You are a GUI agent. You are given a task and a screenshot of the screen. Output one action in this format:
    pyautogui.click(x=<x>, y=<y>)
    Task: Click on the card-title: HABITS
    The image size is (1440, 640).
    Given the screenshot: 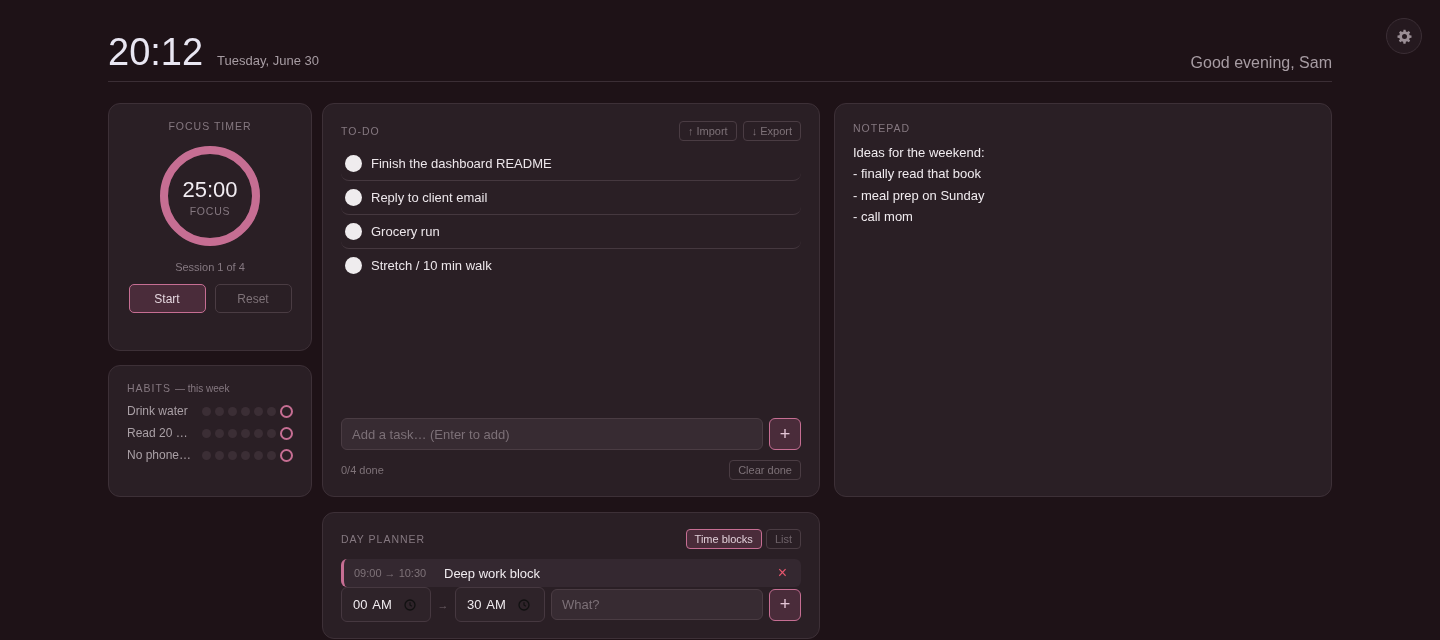 What is the action you would take?
    pyautogui.click(x=149, y=388)
    